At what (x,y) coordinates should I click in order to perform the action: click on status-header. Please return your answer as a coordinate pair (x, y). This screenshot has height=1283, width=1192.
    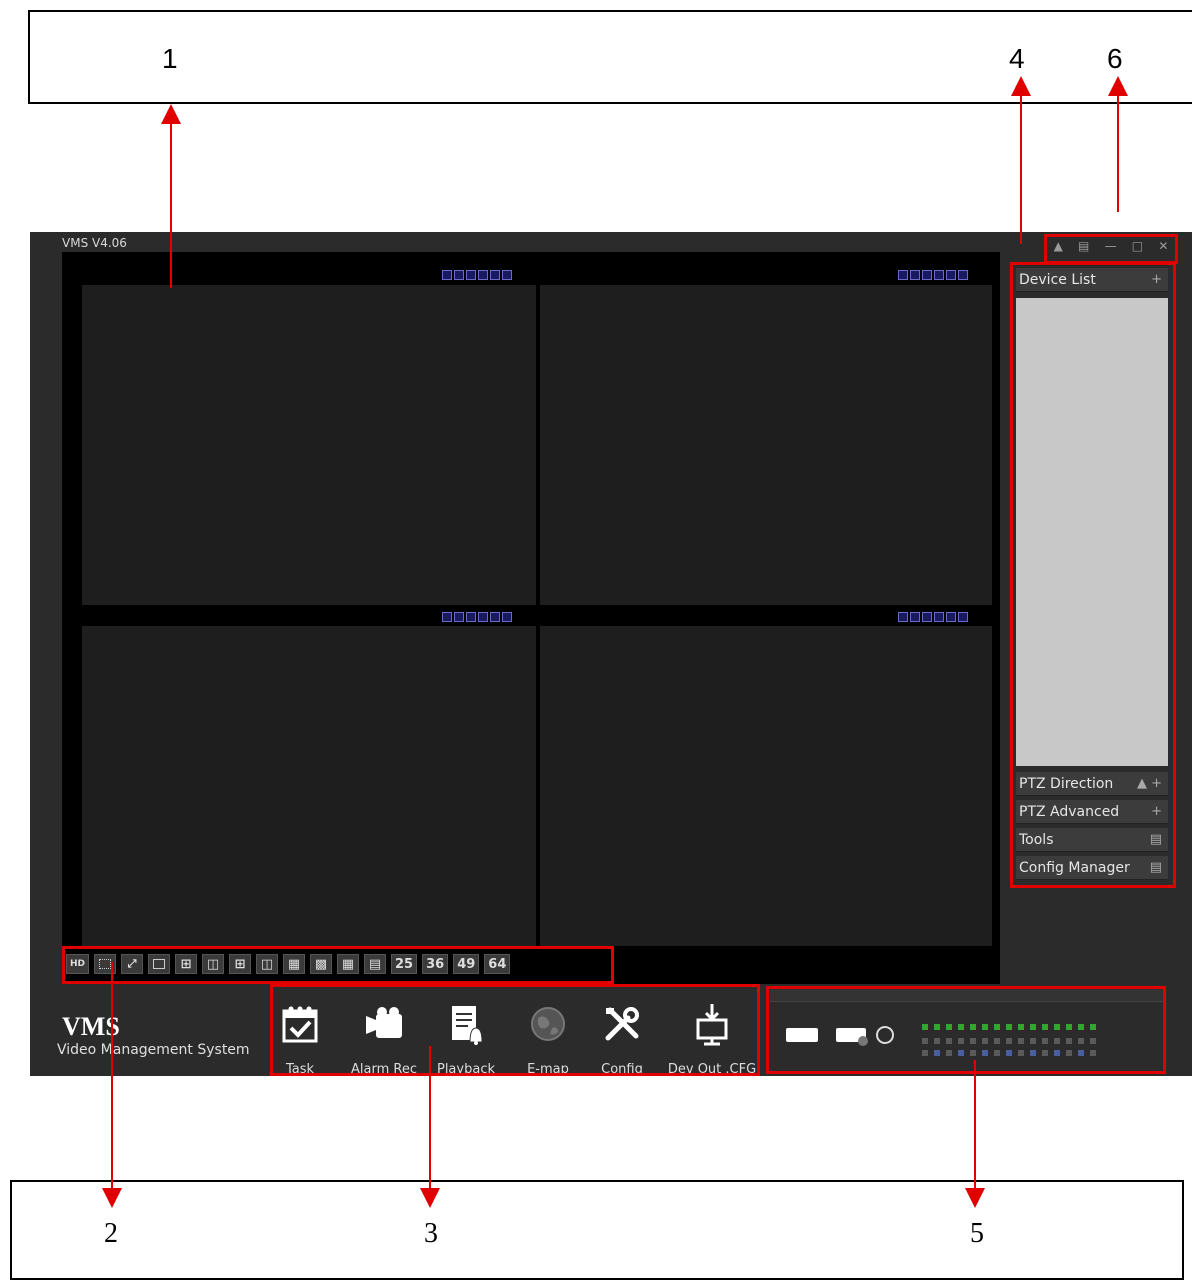
    Looking at the image, I should click on (967, 995).